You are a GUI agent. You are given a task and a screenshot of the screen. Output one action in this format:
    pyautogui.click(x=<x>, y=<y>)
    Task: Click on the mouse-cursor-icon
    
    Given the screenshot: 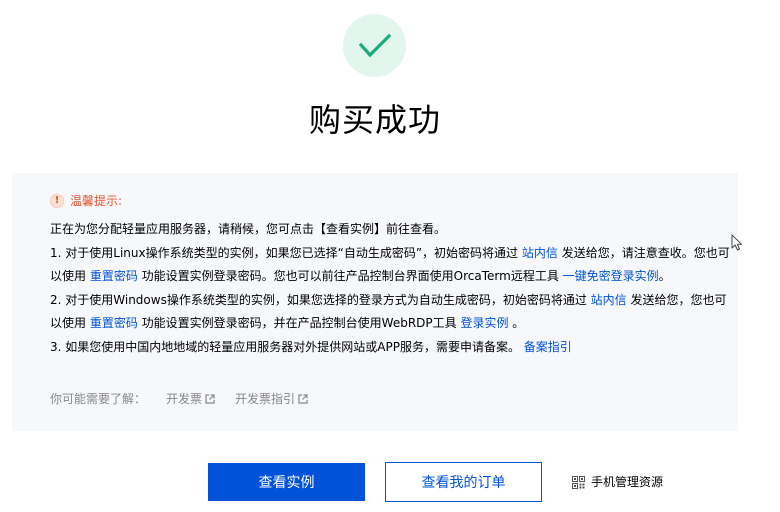 What is the action you would take?
    pyautogui.click(x=736, y=242)
    